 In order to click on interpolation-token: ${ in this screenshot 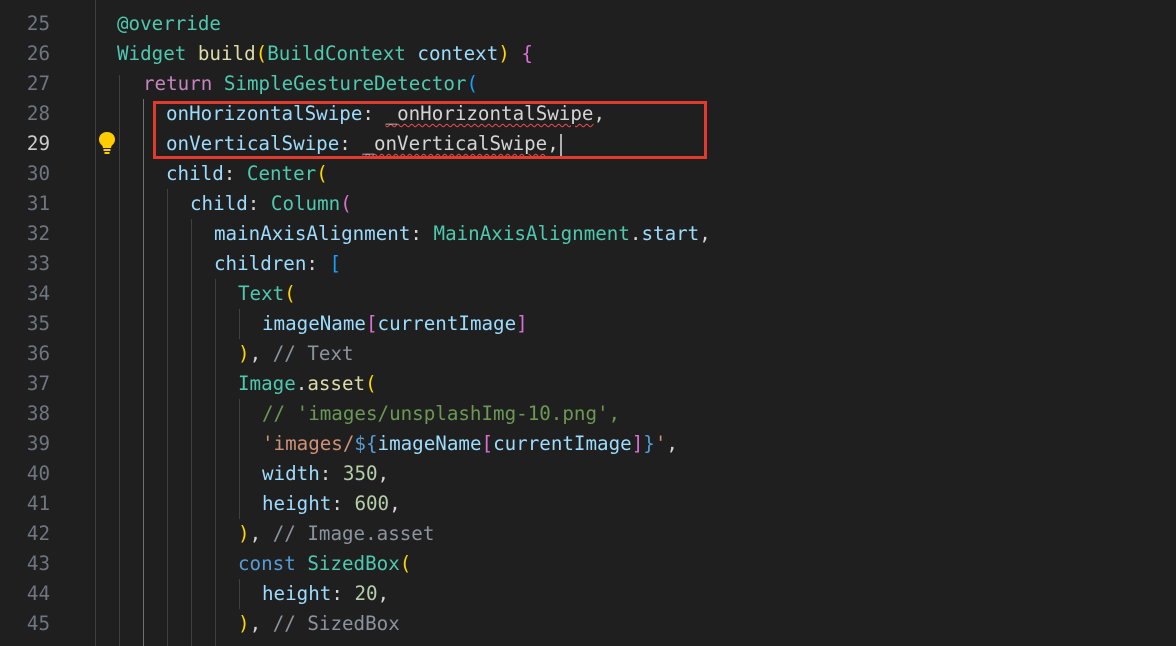, I will do `click(366, 443)`.